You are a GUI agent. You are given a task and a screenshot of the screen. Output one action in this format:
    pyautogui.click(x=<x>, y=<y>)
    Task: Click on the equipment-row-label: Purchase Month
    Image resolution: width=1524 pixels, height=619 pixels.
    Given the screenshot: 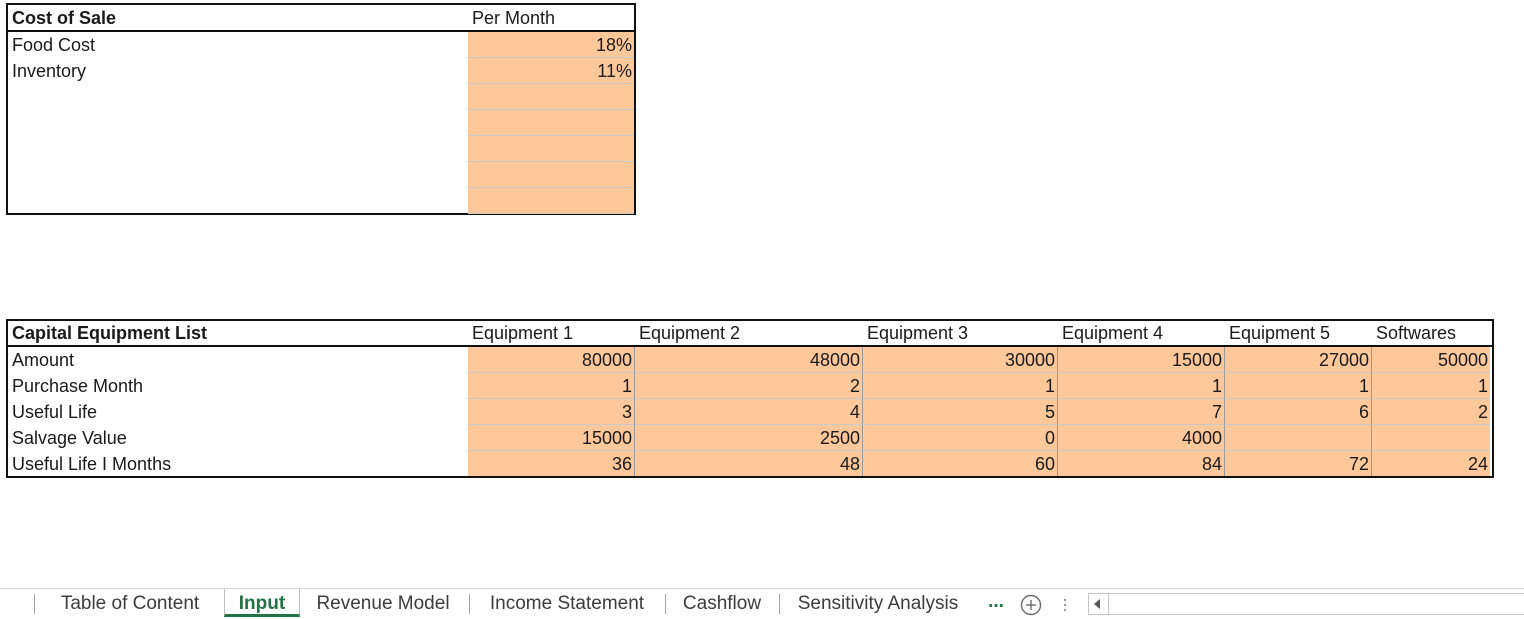 What is the action you would take?
    pyautogui.click(x=238, y=386)
    